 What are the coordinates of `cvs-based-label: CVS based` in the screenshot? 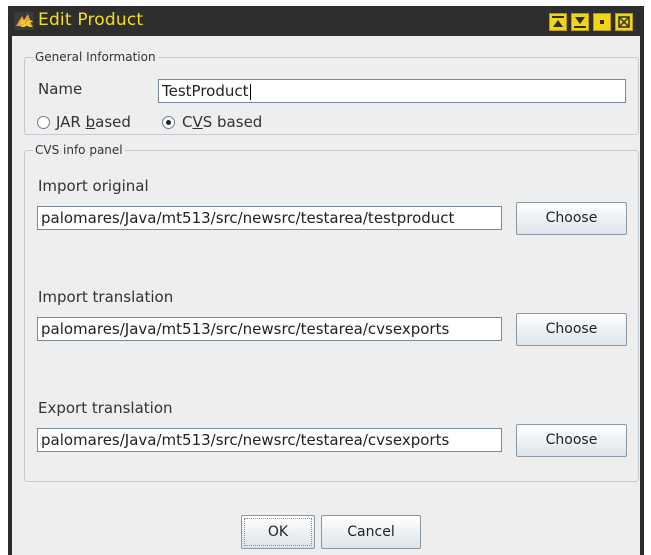 It's located at (222, 122).